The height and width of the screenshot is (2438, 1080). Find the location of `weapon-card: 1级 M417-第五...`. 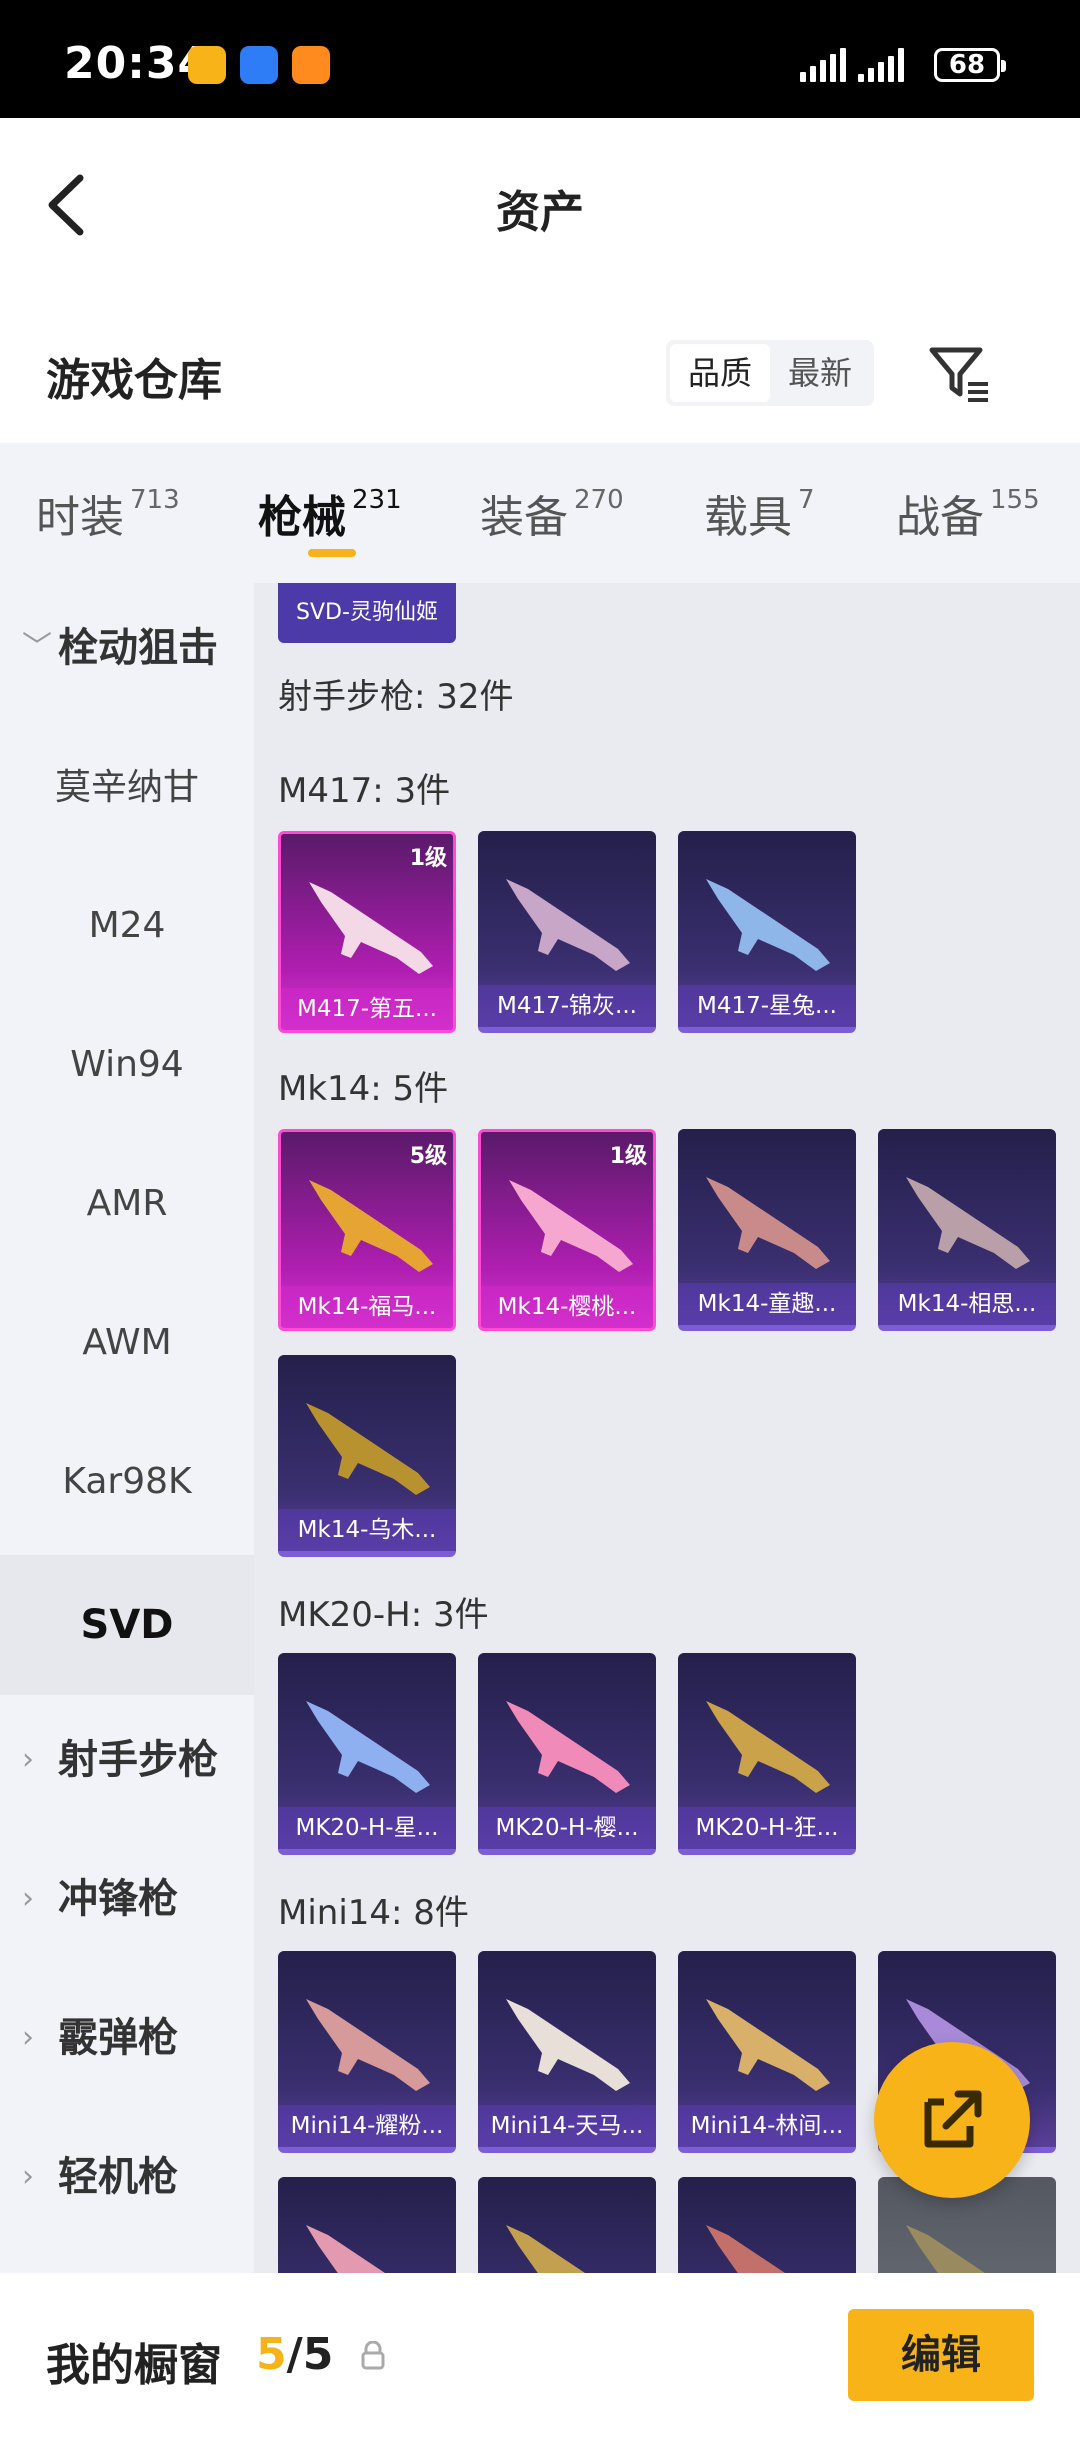

weapon-card: 1级 M417-第五... is located at coordinates (367, 932).